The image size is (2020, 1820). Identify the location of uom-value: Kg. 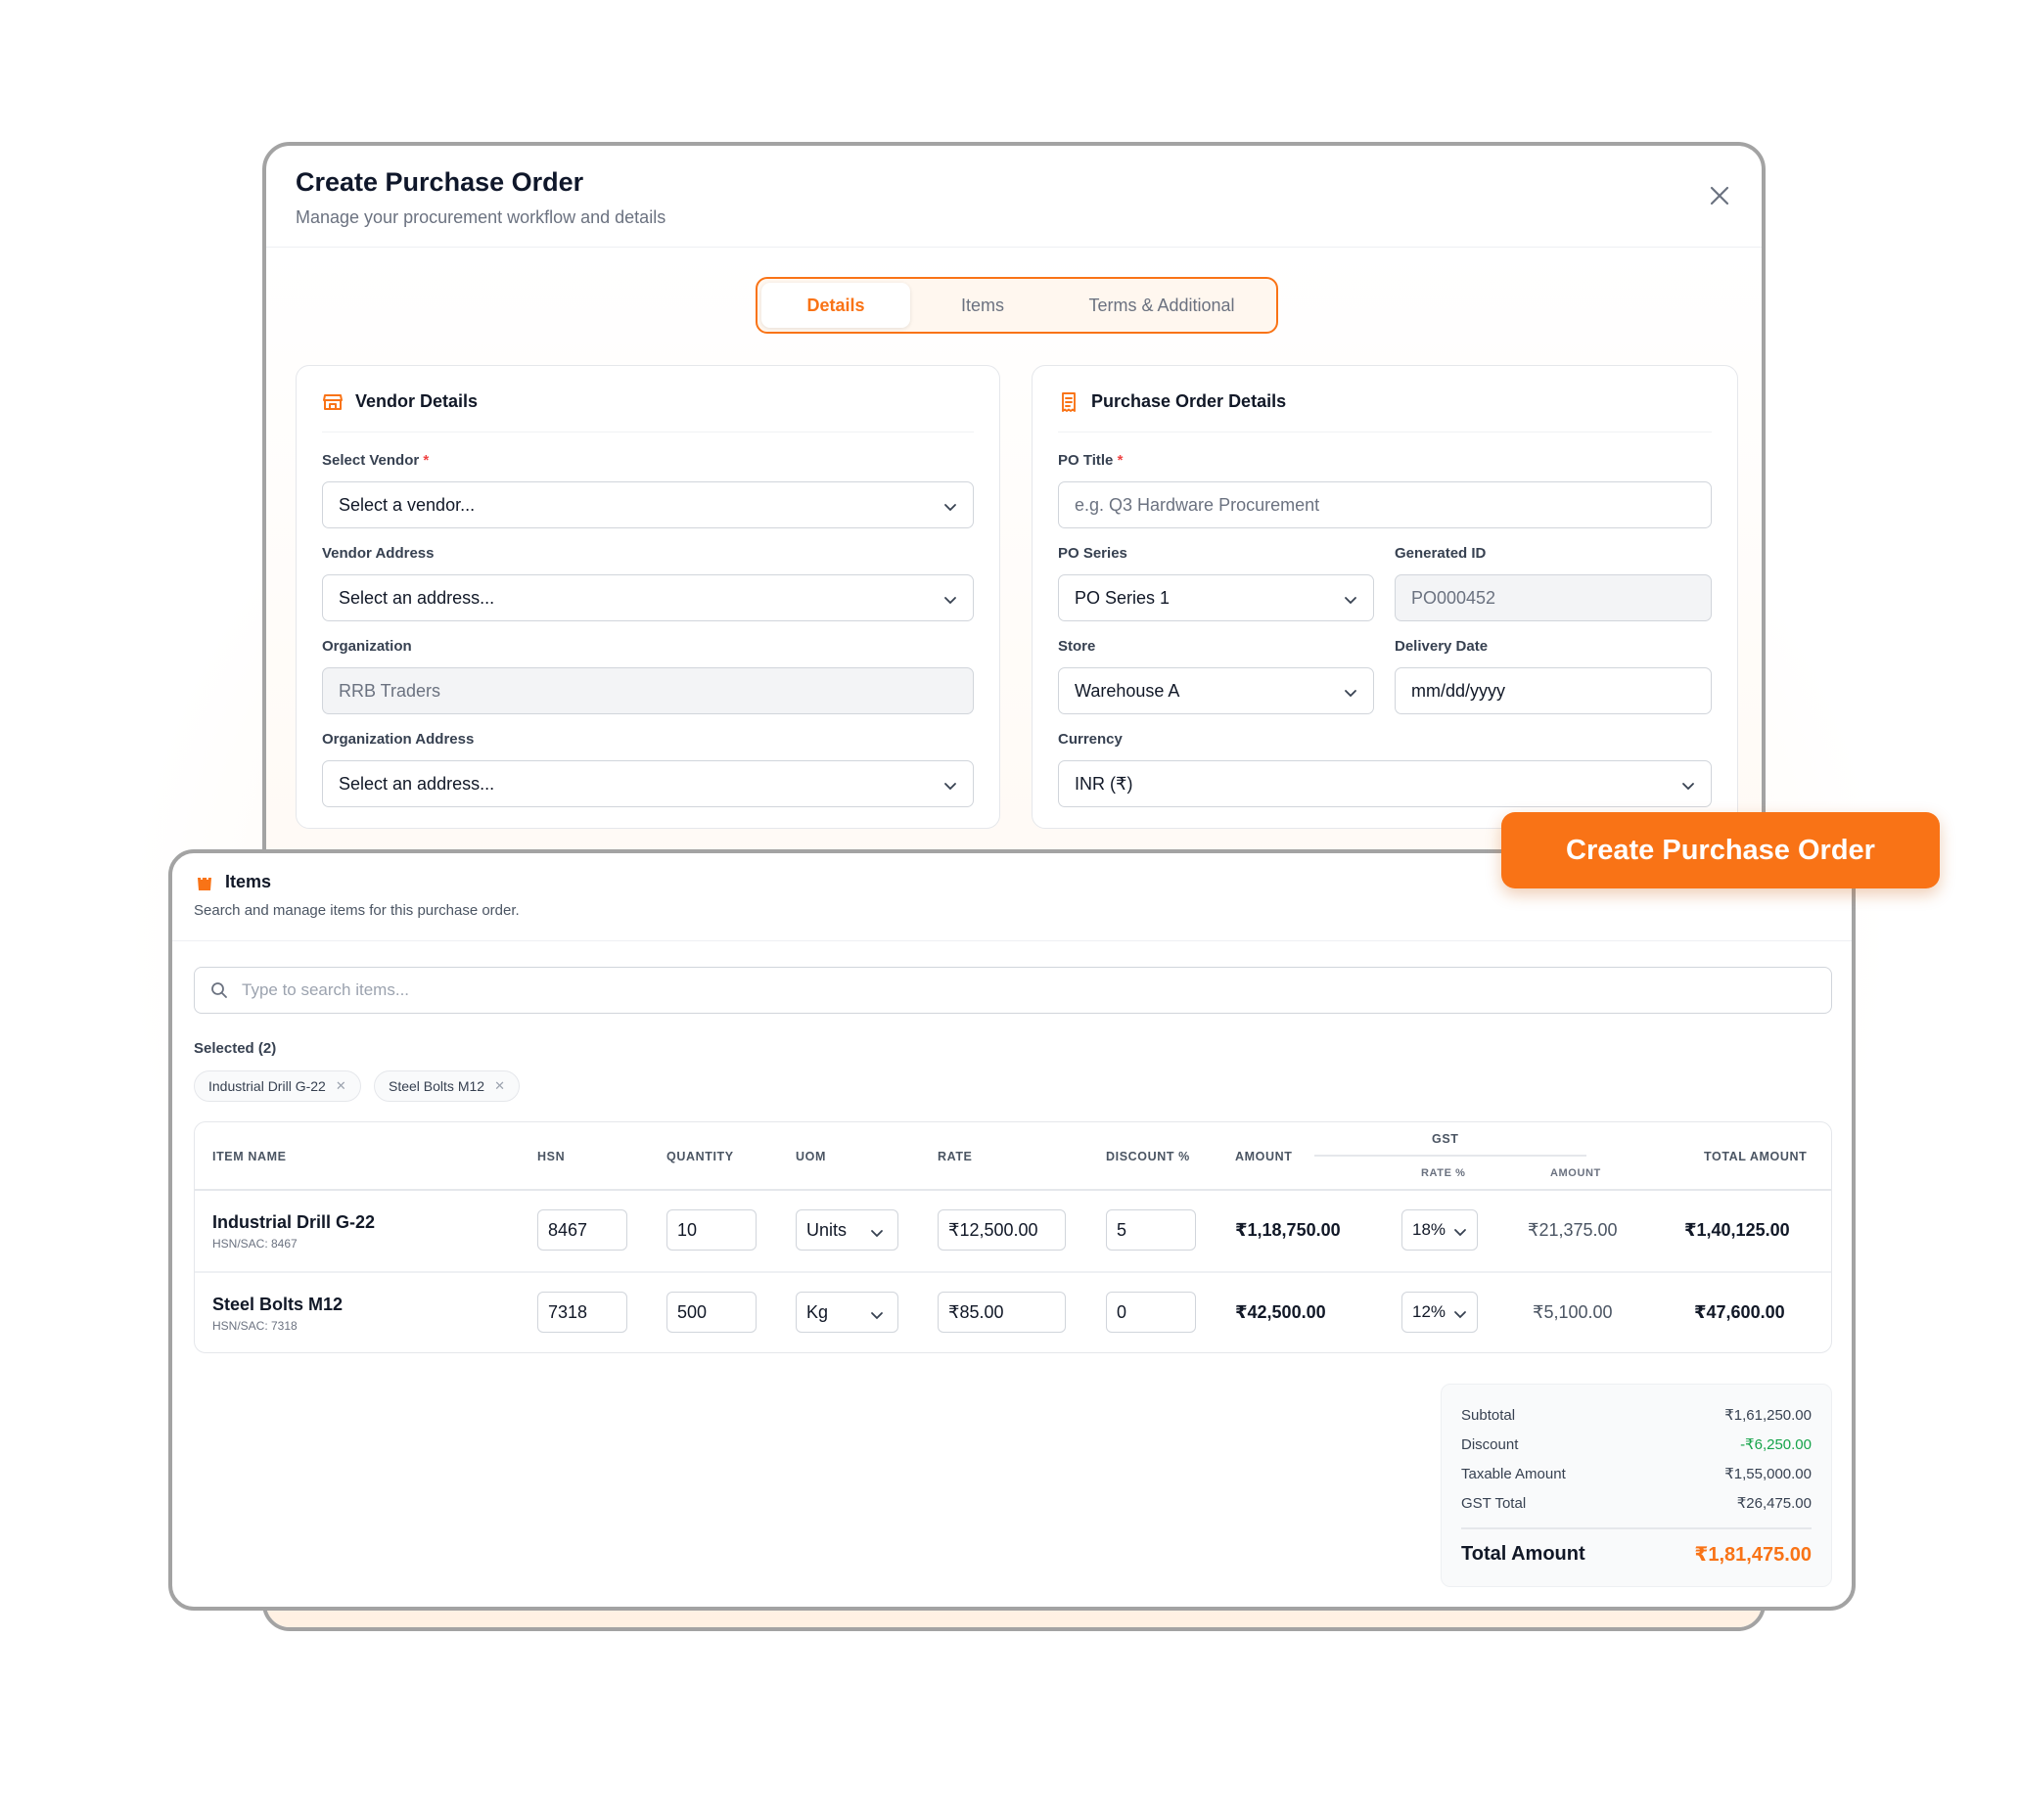
(817, 1311).